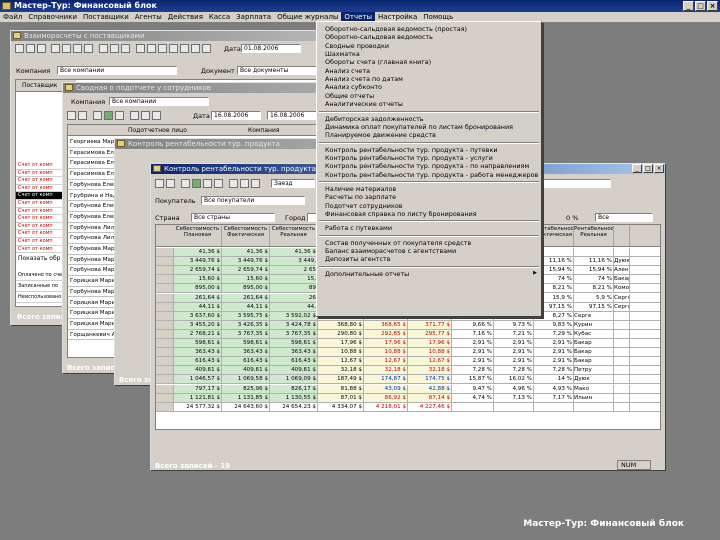 The image size is (720, 540). Describe the element at coordinates (293, 183) in the screenshot. I see `period-select: Заезд` at that location.